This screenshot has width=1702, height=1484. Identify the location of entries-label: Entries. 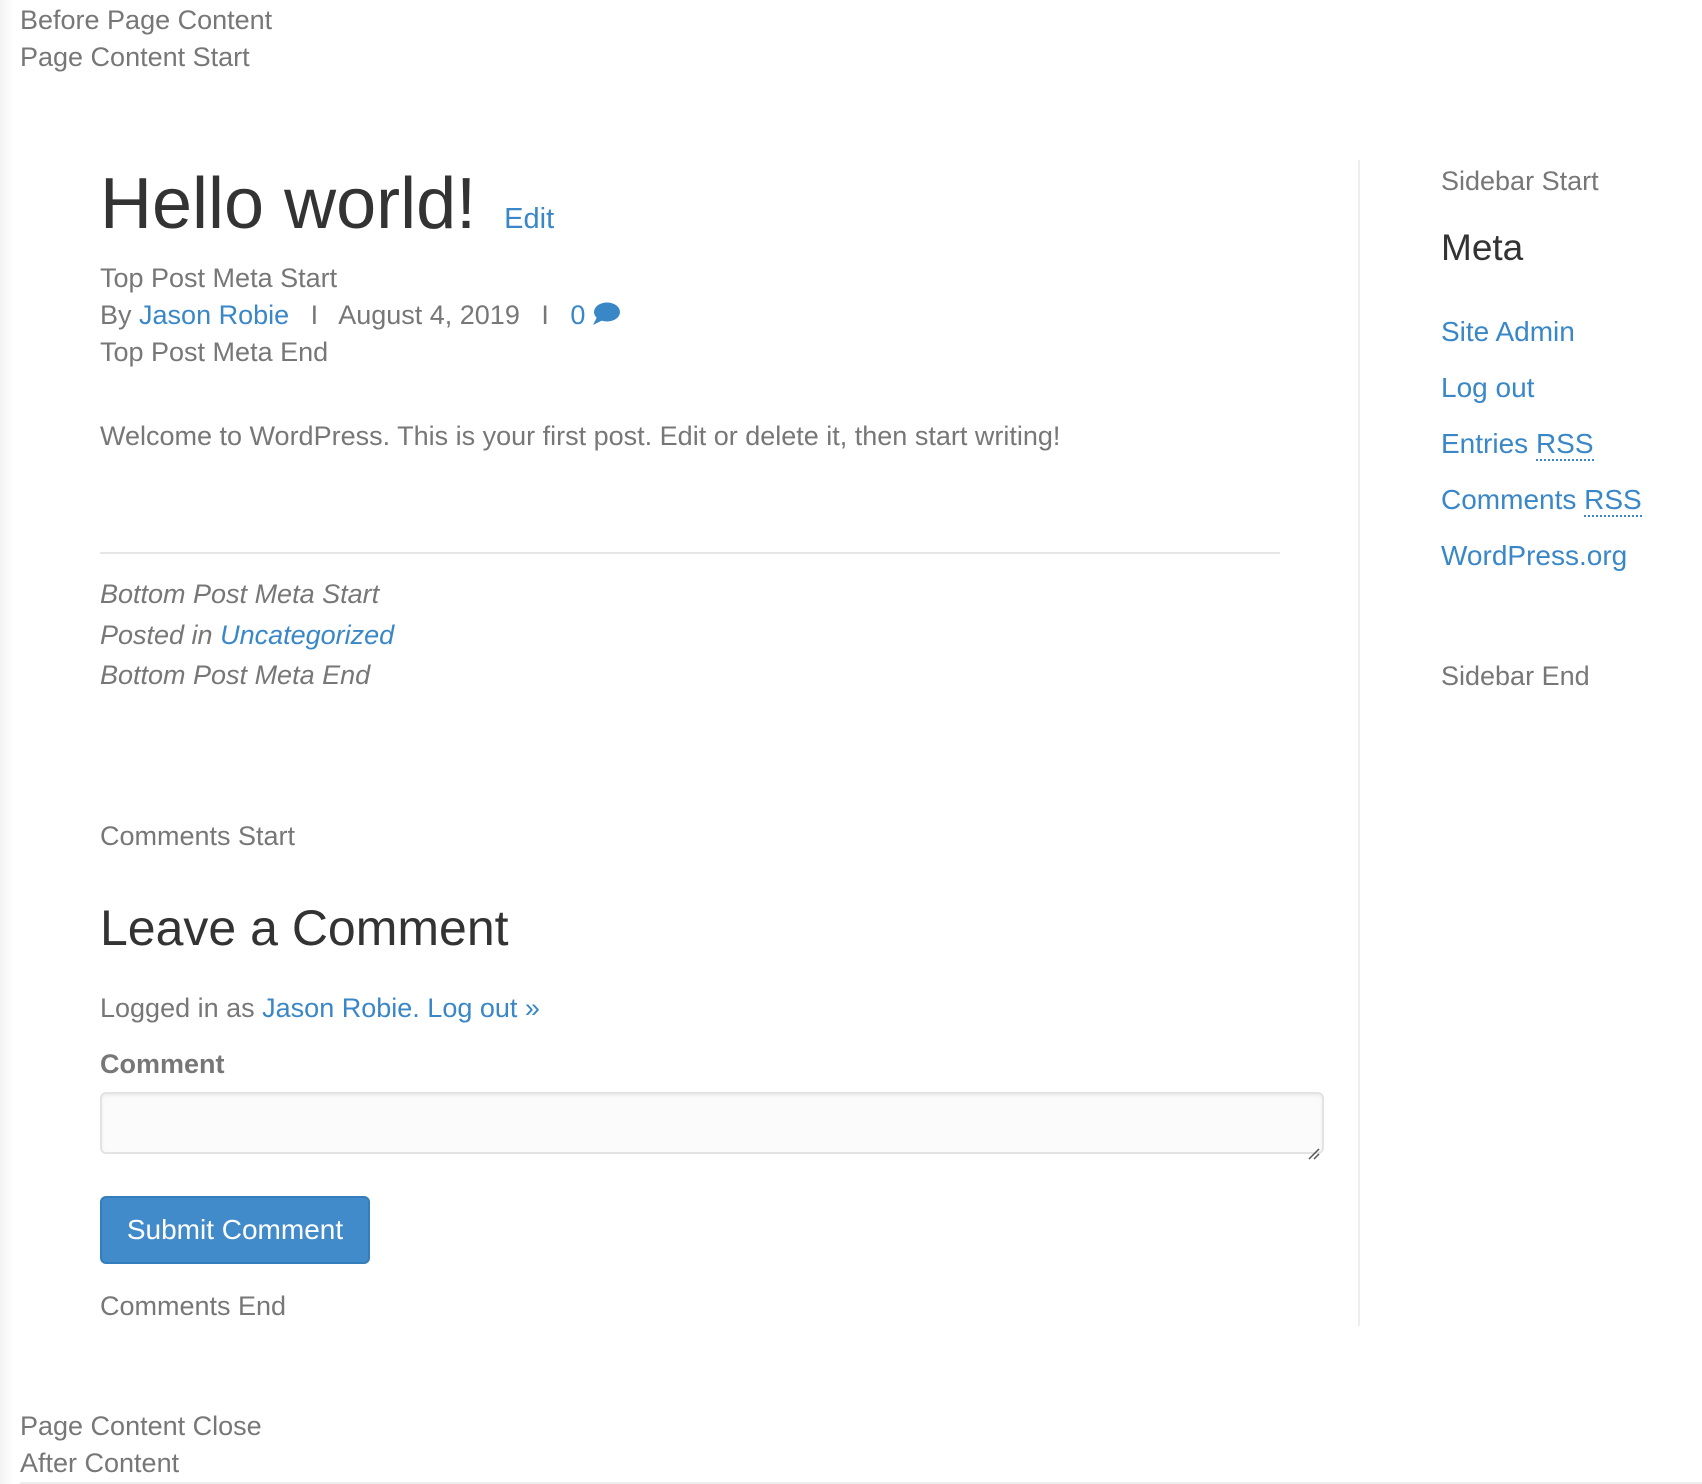
(1485, 443).